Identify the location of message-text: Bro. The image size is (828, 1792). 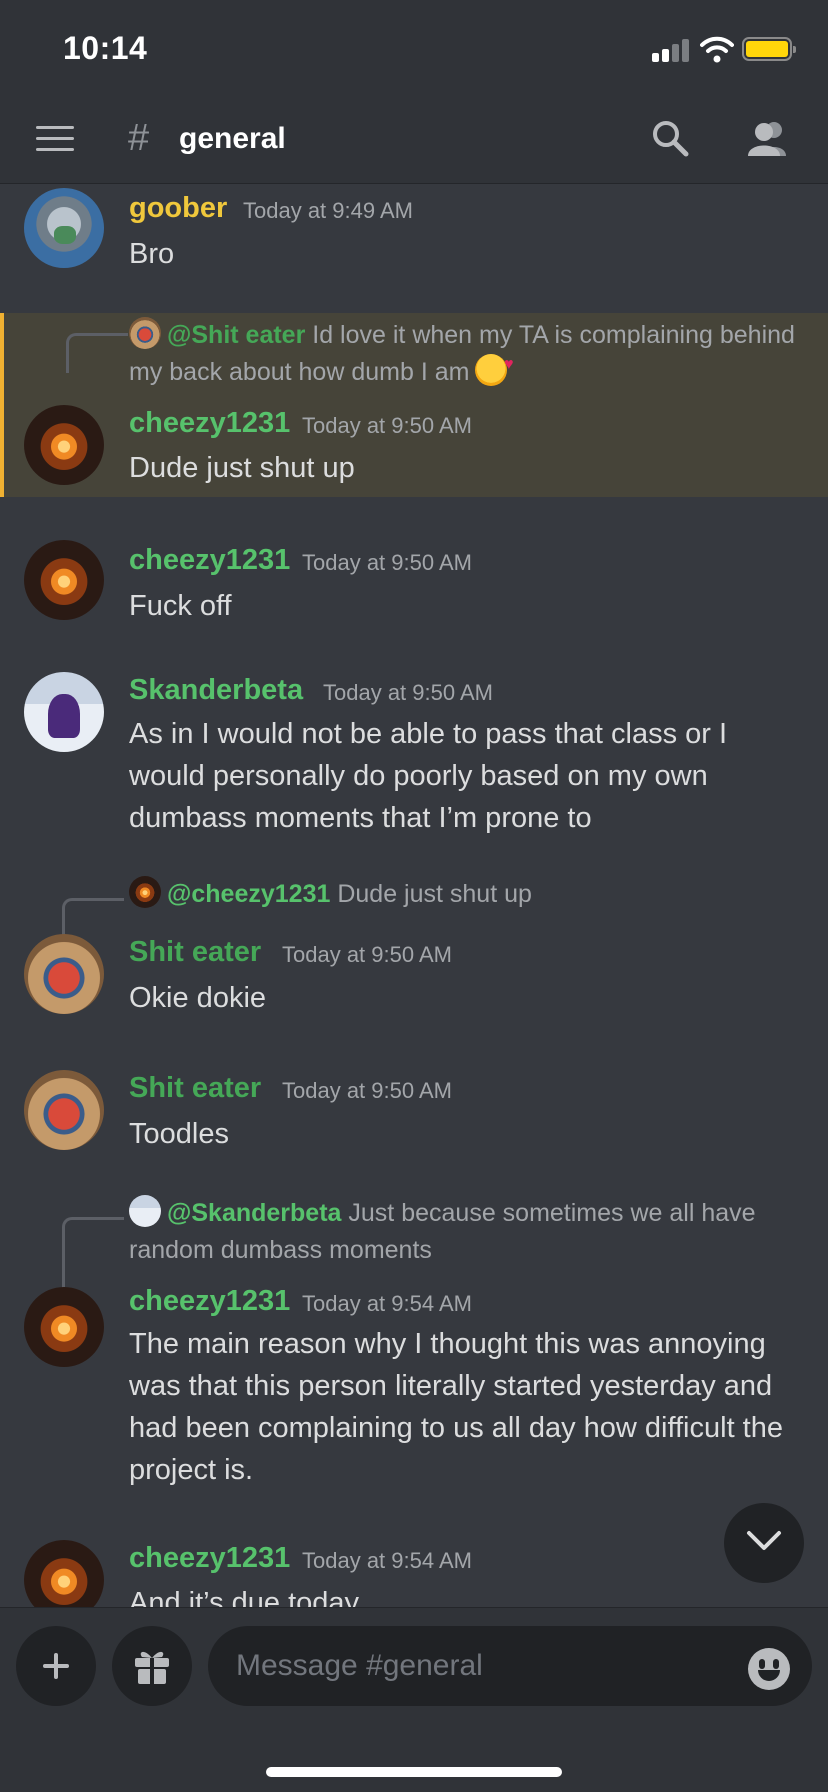
(152, 254).